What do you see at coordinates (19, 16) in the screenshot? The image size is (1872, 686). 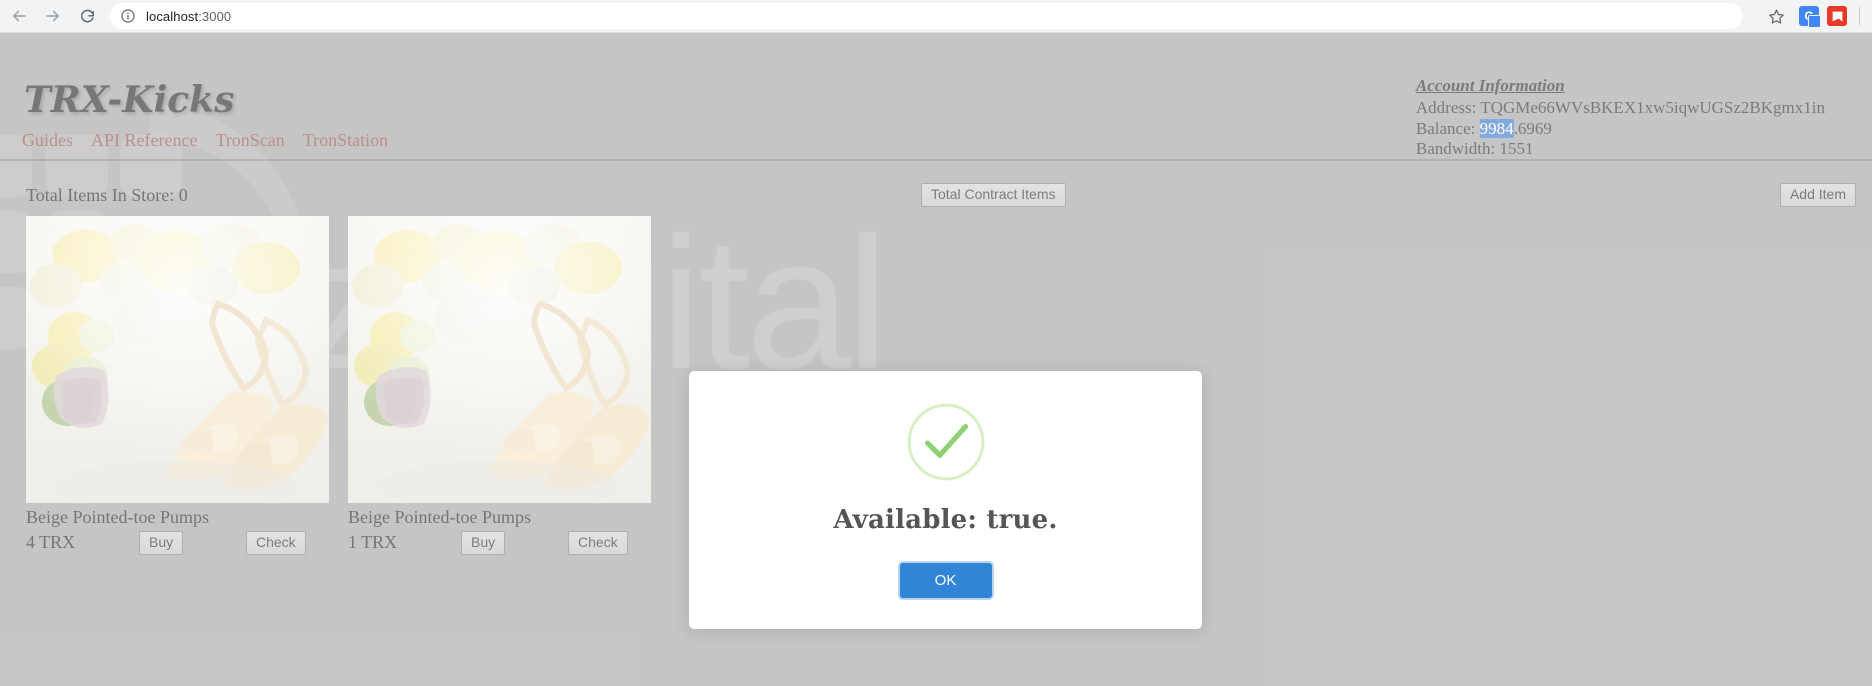 I see `back-arrow-icon` at bounding box center [19, 16].